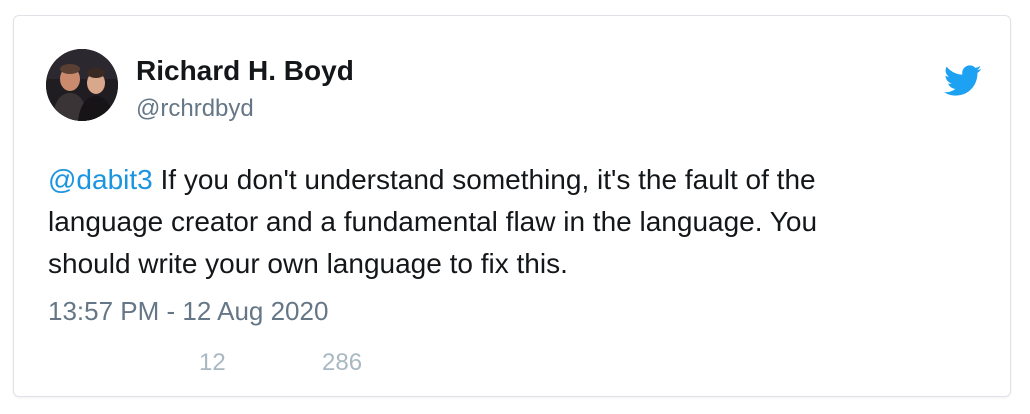 This screenshot has width=1030, height=414. Describe the element at coordinates (245, 71) in the screenshot. I see `author-display-name: Richard H. Boyd` at that location.